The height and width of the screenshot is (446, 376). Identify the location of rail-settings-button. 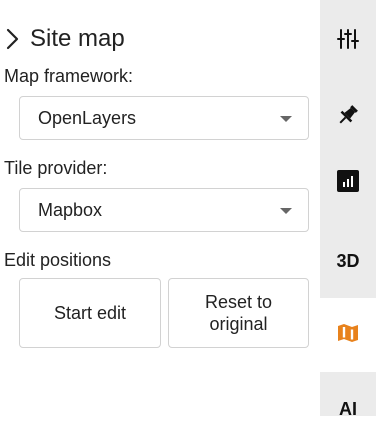
(348, 41).